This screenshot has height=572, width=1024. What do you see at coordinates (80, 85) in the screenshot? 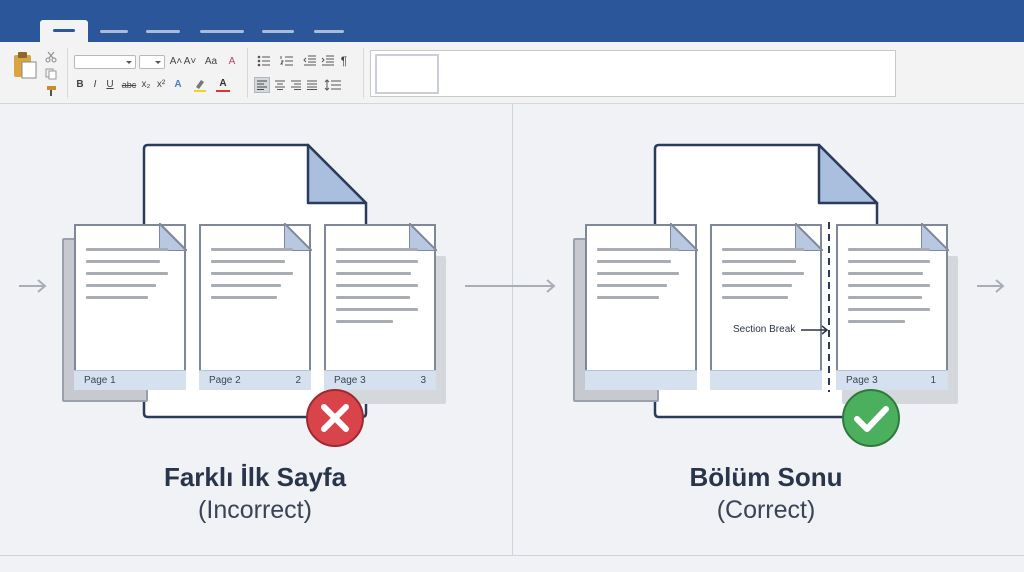
I see `bold-button: B` at bounding box center [80, 85].